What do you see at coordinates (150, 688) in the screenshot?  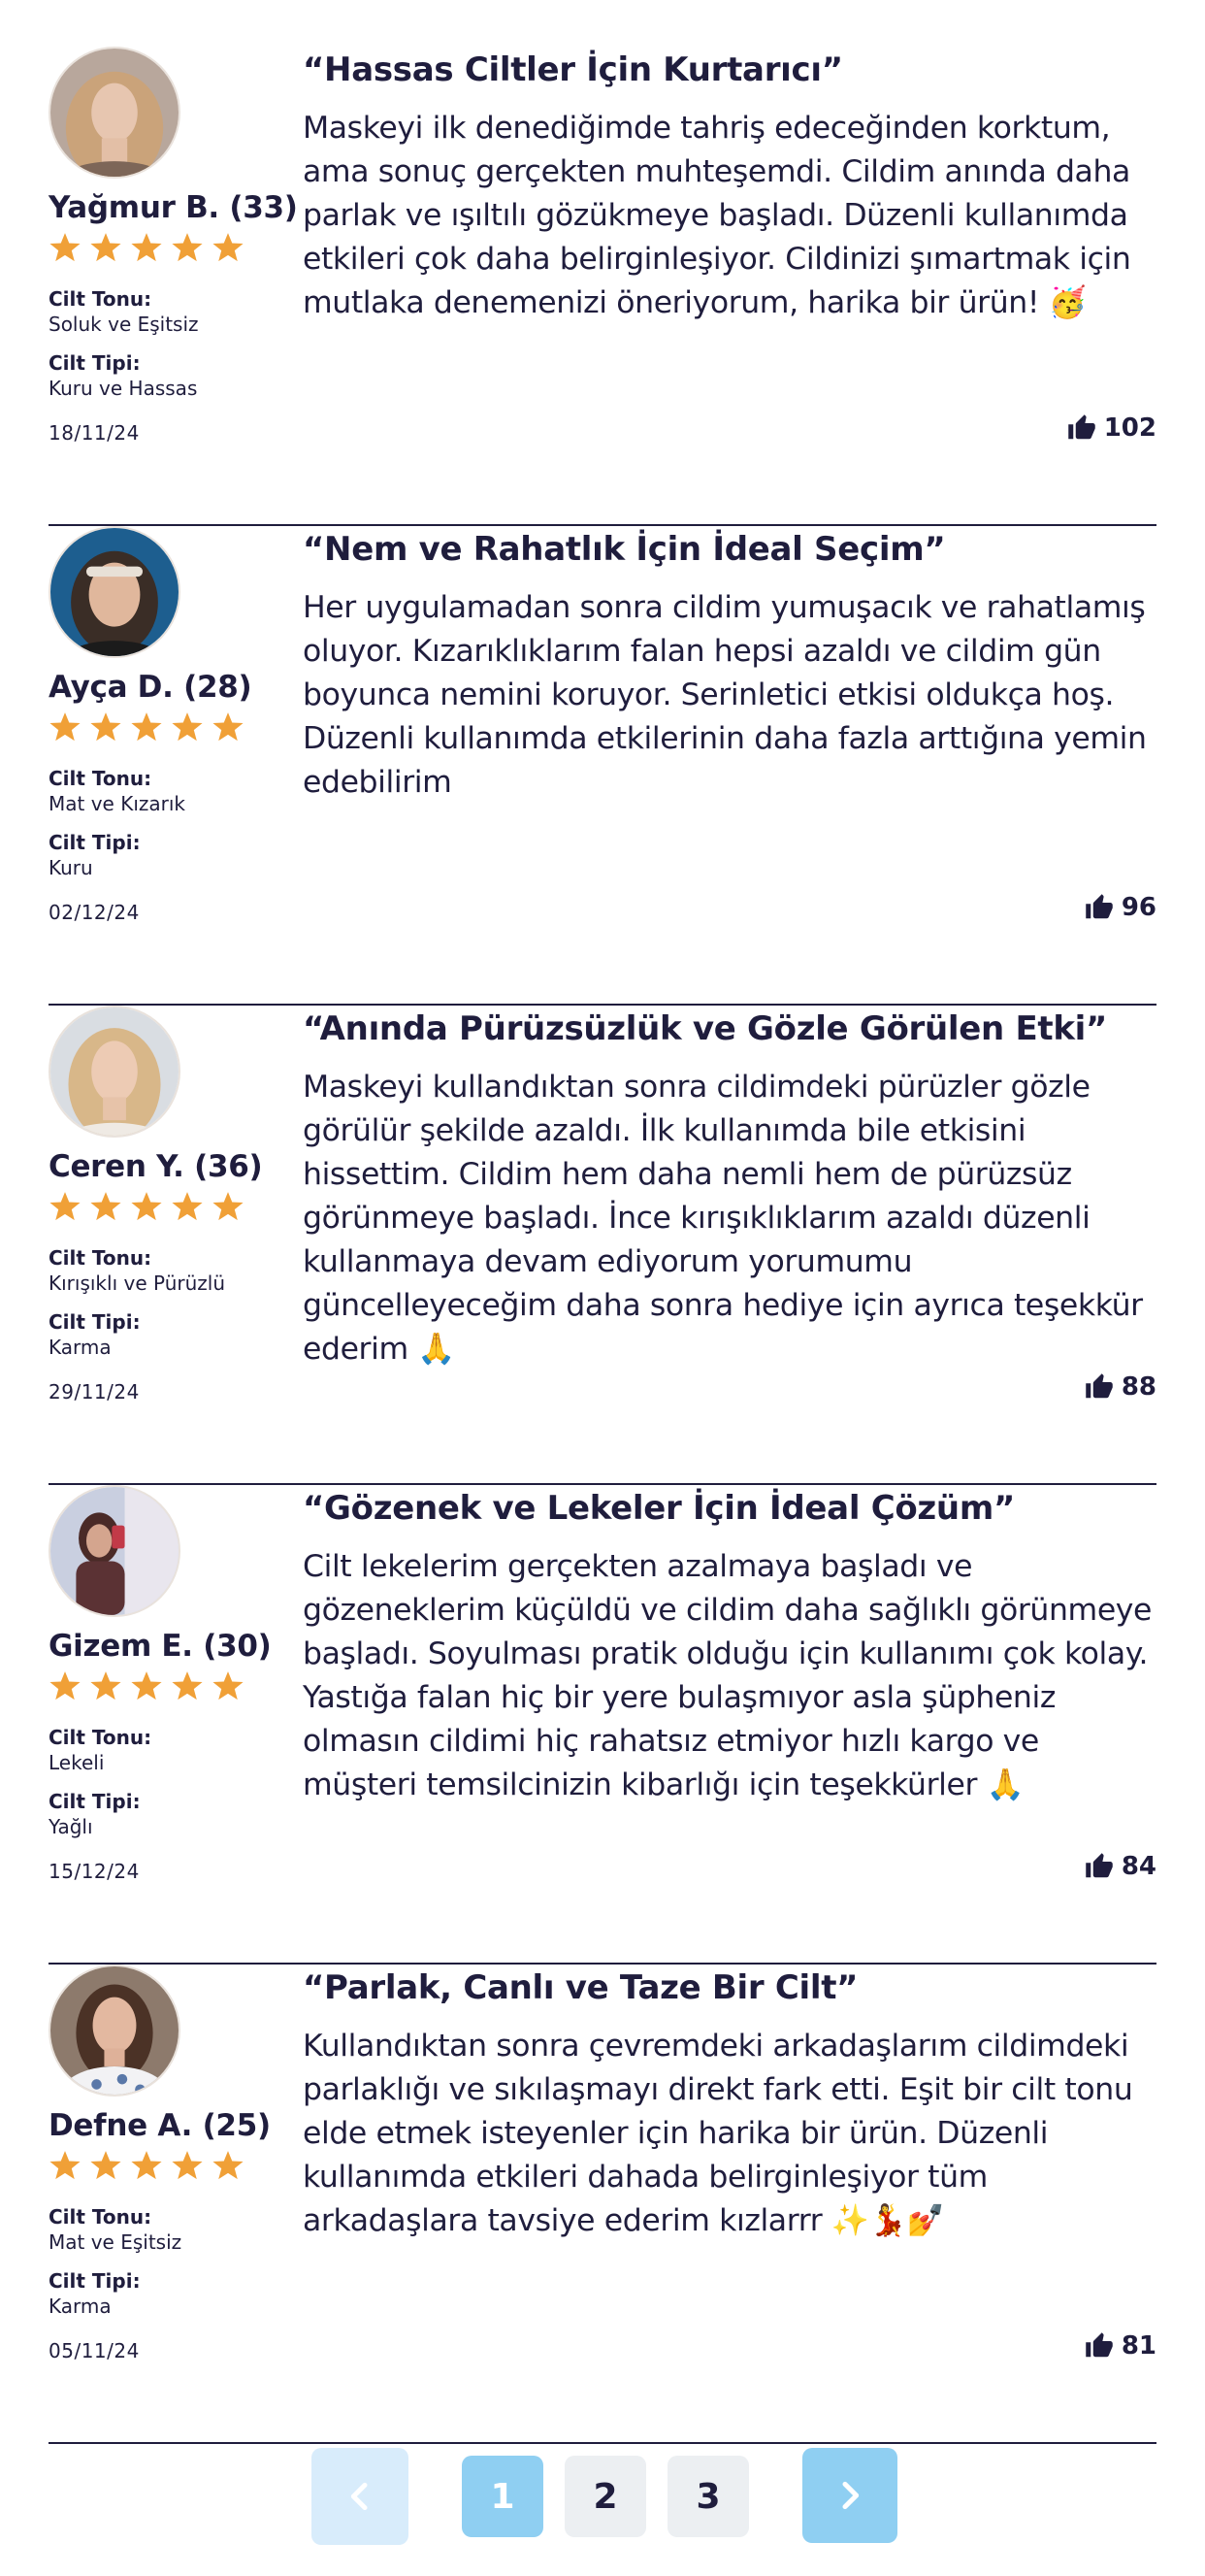 I see `reviewer-name: Ayça D. (28)` at bounding box center [150, 688].